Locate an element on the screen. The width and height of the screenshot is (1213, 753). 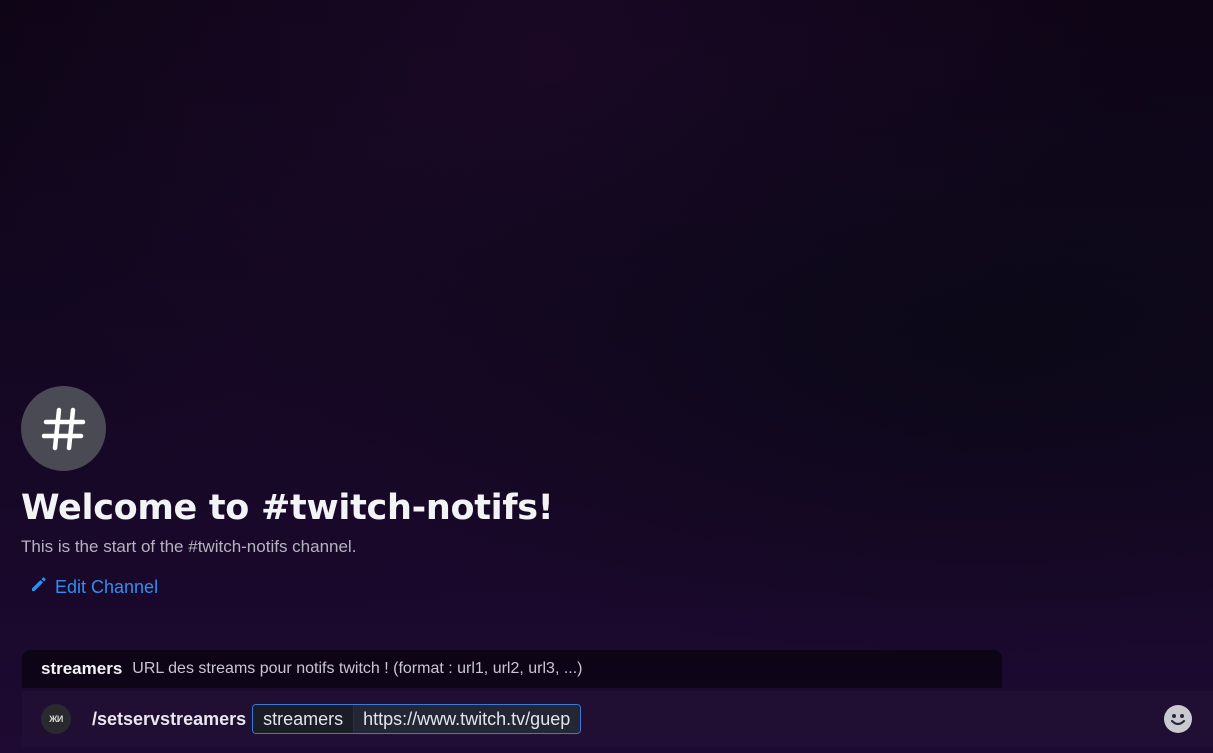
bot-avatar: ЖИ is located at coordinates (56, 719).